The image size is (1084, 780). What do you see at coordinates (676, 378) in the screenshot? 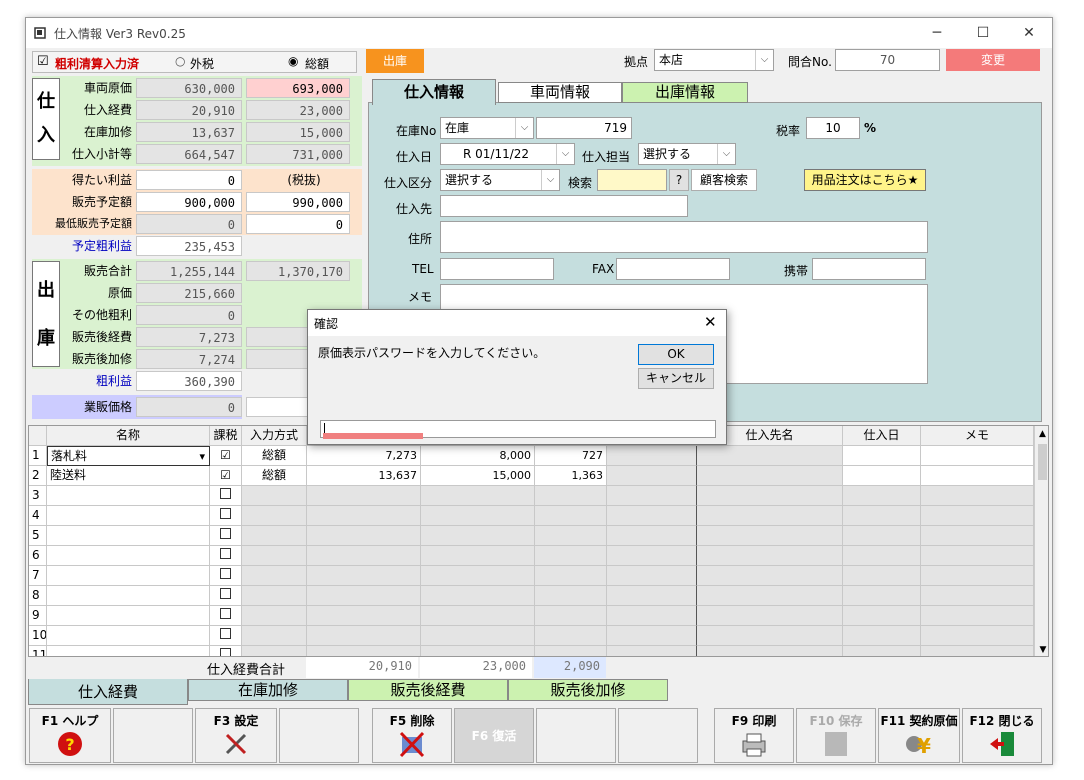
I see `dialog-cancel-button: キャンセル` at bounding box center [676, 378].